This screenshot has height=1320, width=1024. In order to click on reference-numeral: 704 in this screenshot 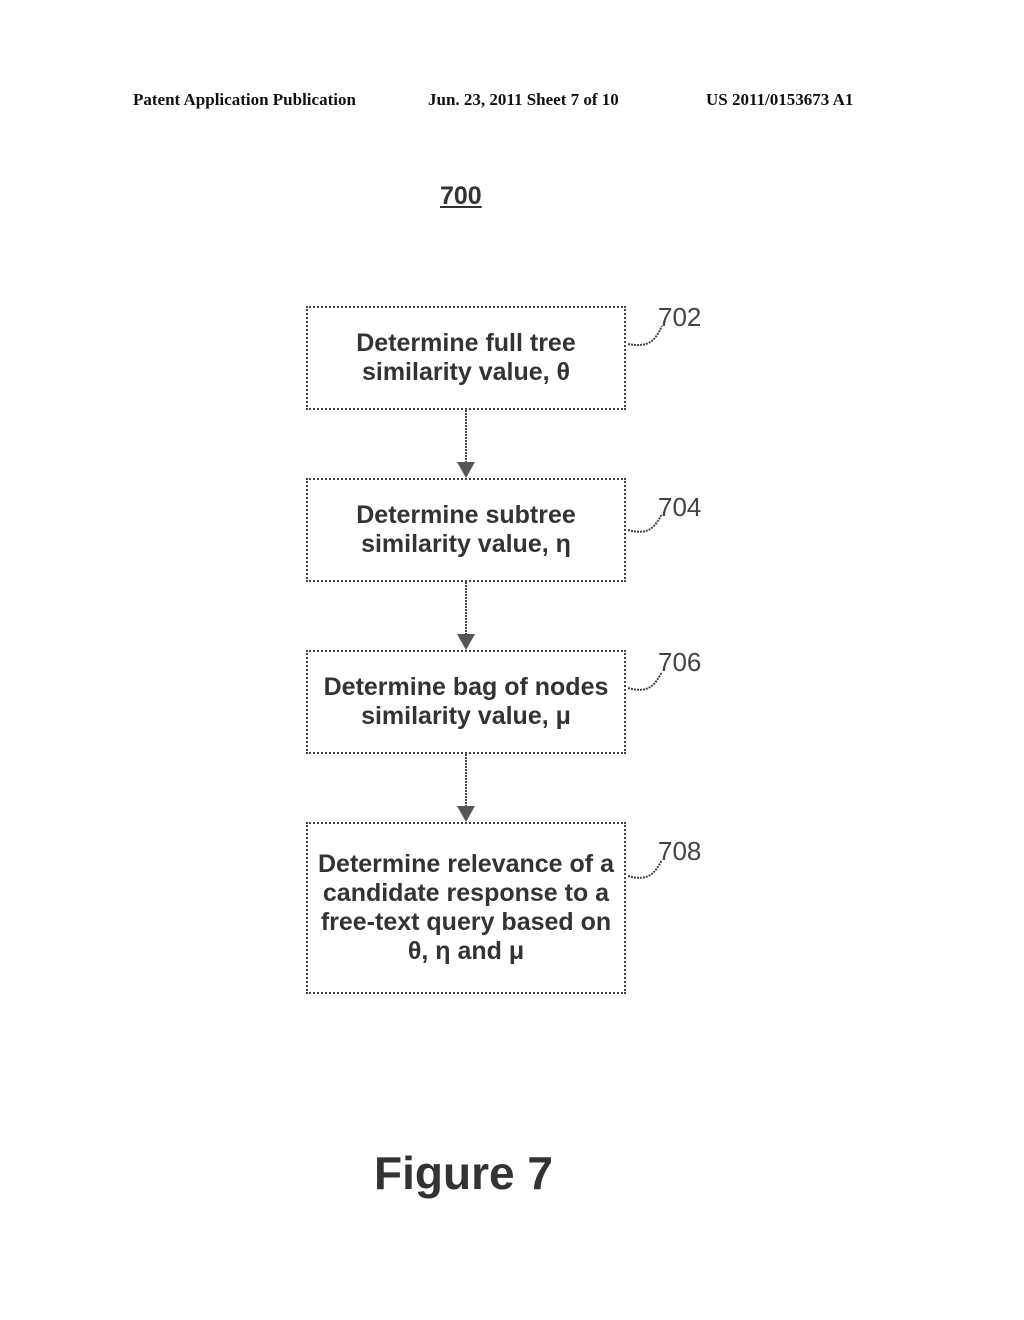, I will do `click(680, 507)`.